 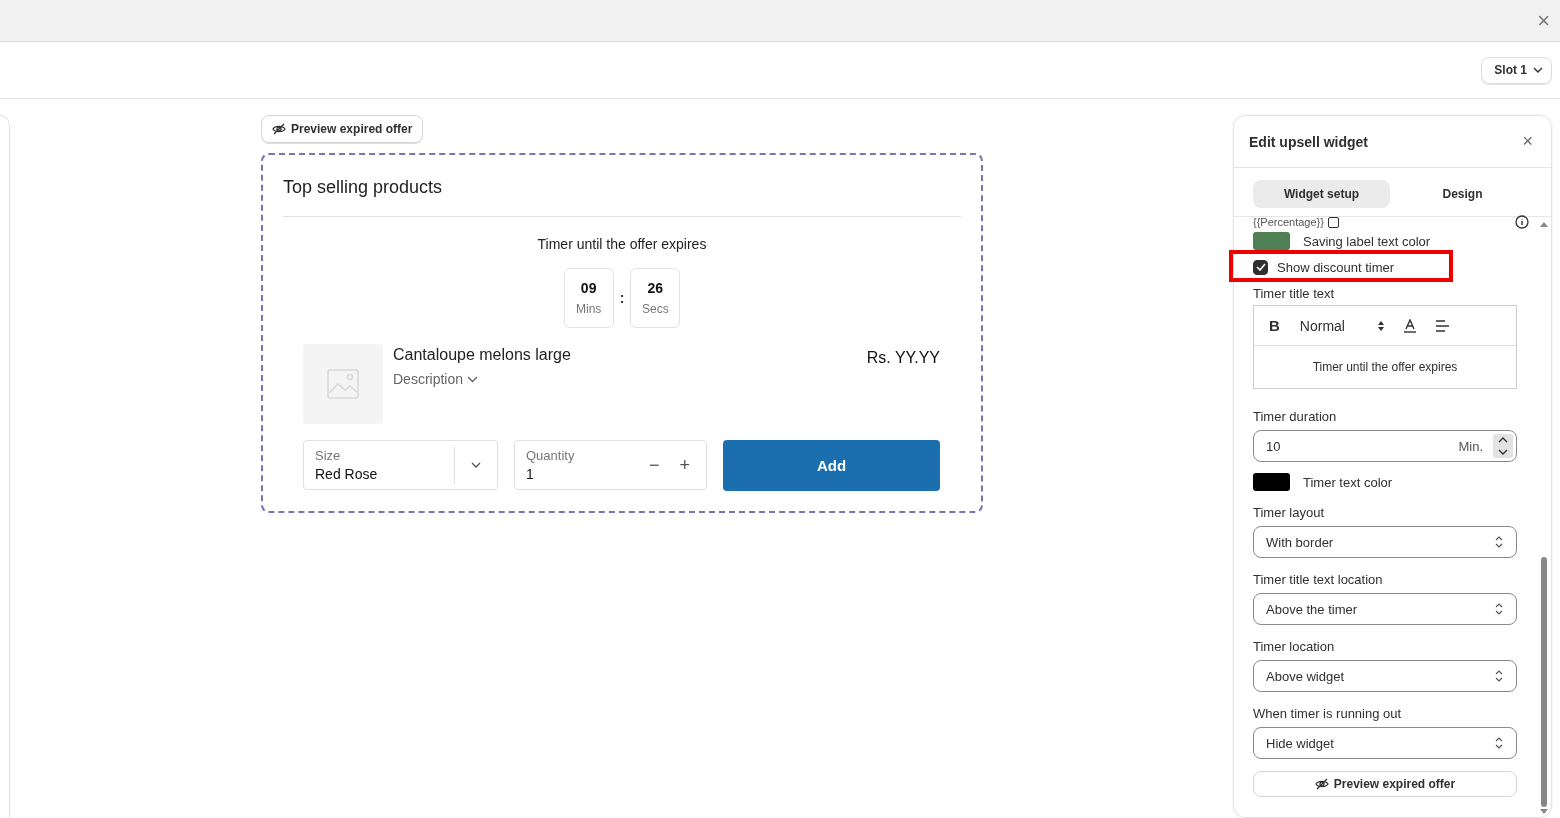 I want to click on text-color-icon, so click(x=1409, y=325).